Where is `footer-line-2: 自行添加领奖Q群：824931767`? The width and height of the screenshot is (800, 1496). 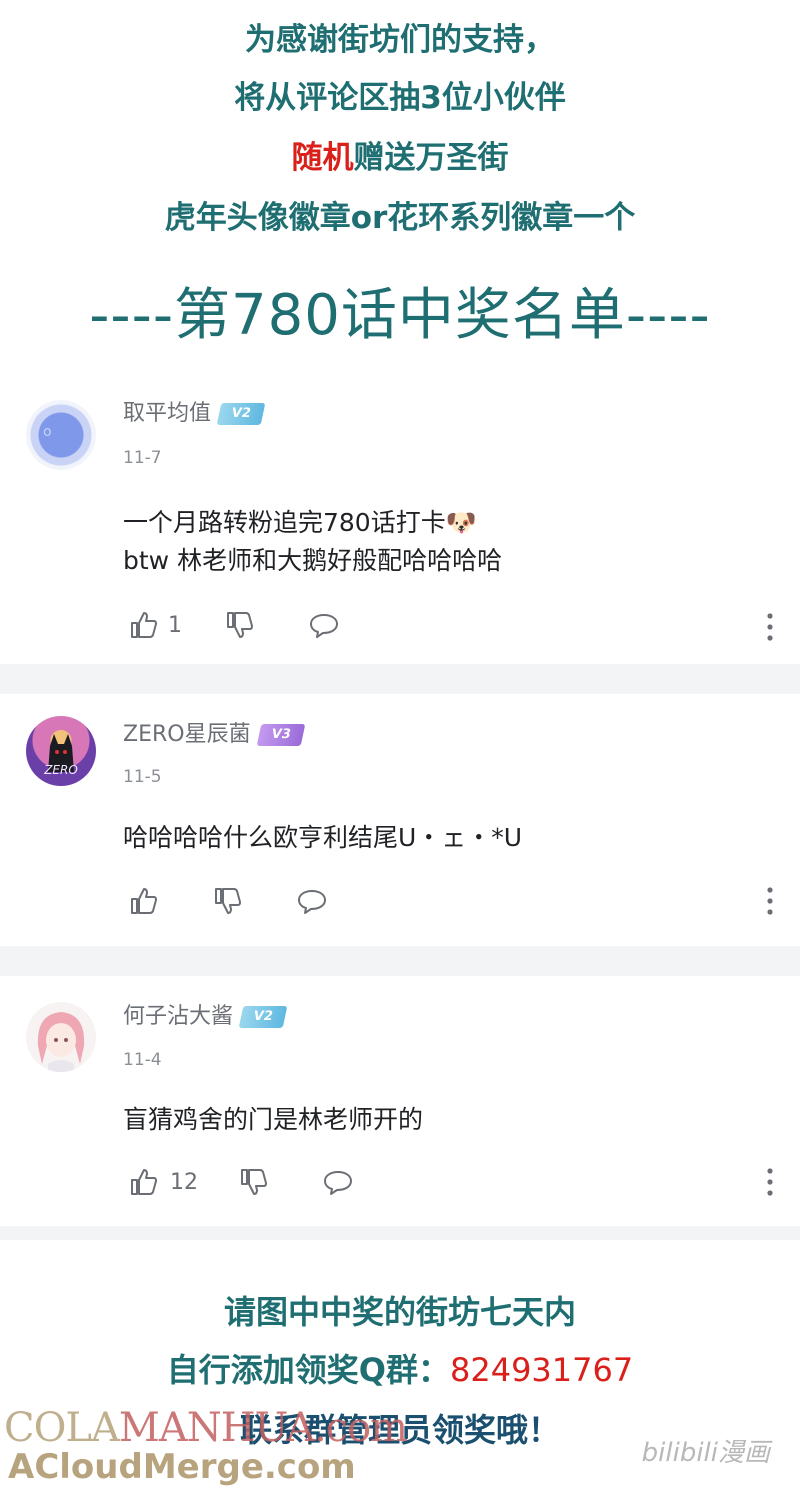 footer-line-2: 自行添加领奖Q群：824931767 is located at coordinates (400, 1370).